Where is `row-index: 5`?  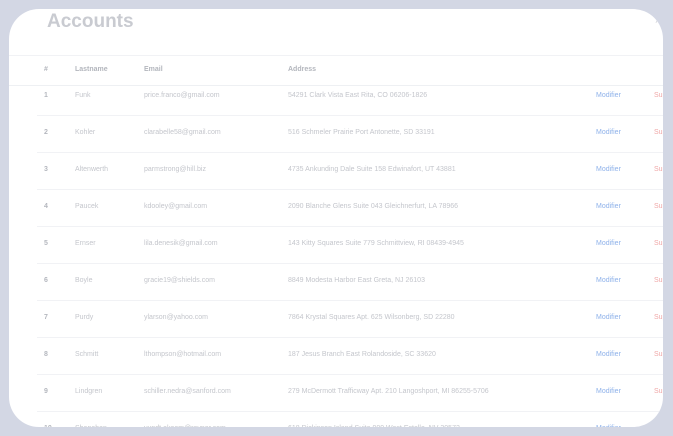
row-index: 5 is located at coordinates (46, 243).